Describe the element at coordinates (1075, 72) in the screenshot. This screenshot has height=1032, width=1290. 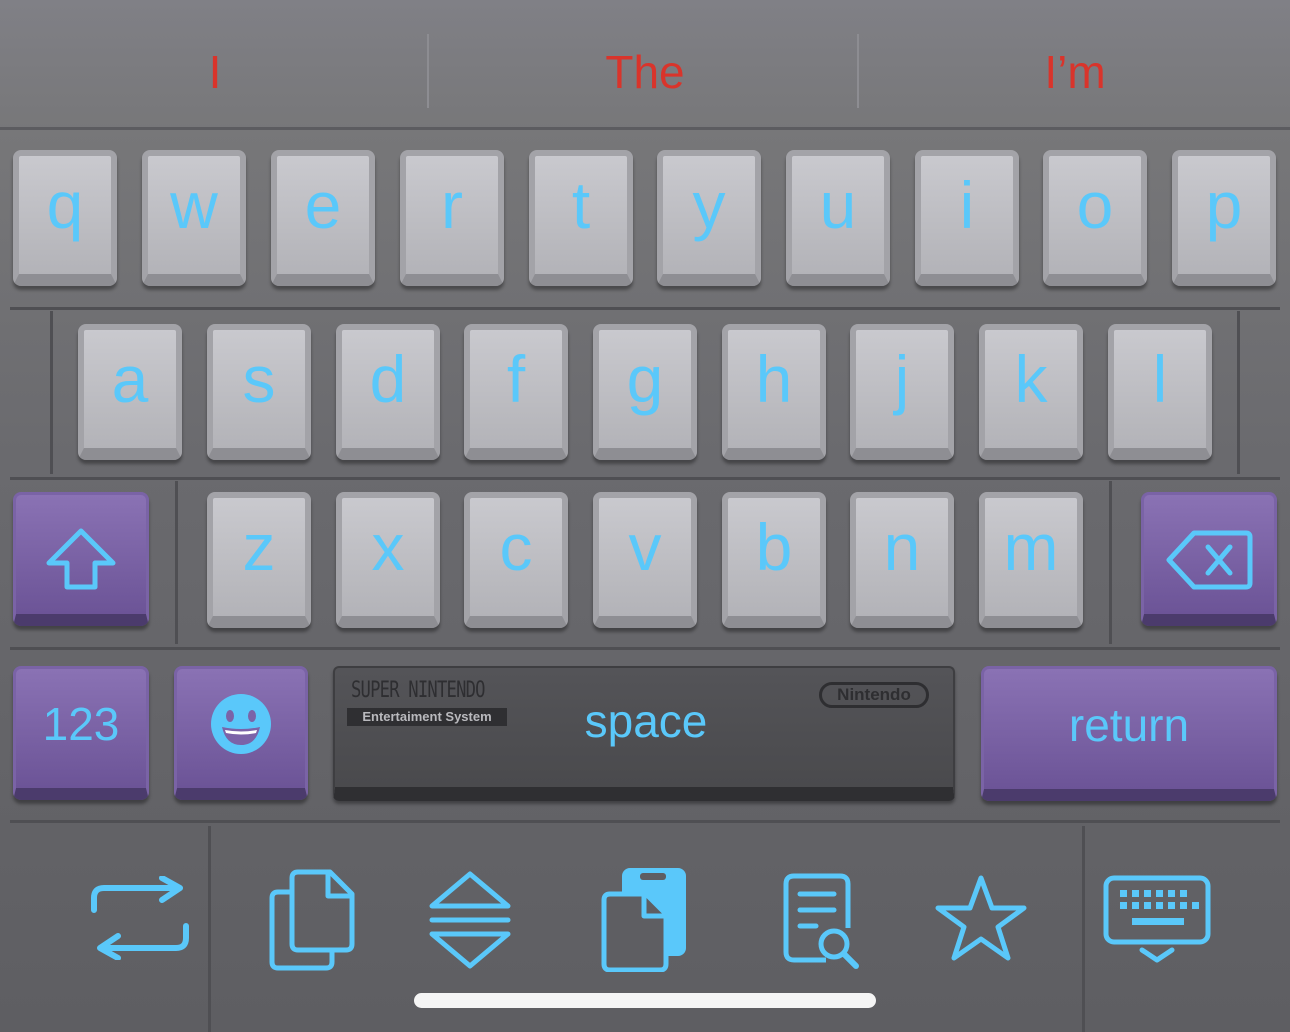
I see `suggestion-3: I’m` at that location.